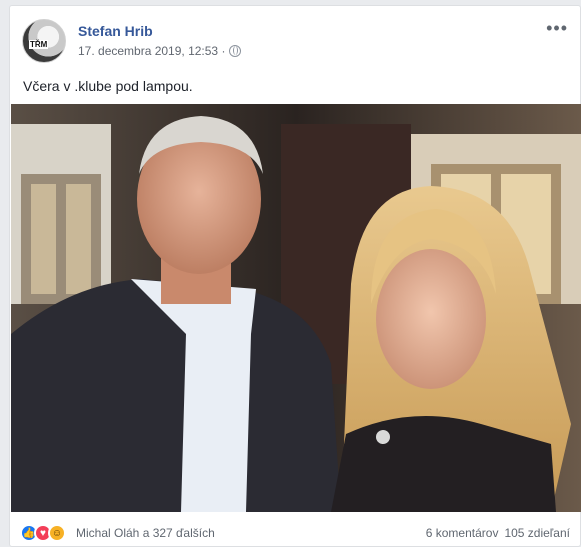  What do you see at coordinates (115, 31) in the screenshot?
I see `author-name: Stefan Hrib` at bounding box center [115, 31].